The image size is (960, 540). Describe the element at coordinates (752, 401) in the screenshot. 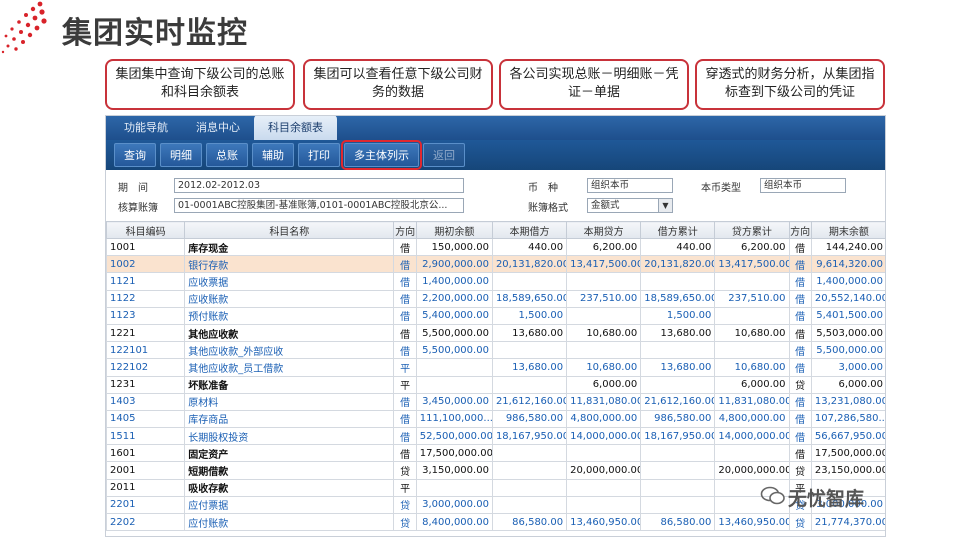

I see `cell-credit-acc: 11,831,080.00` at that location.